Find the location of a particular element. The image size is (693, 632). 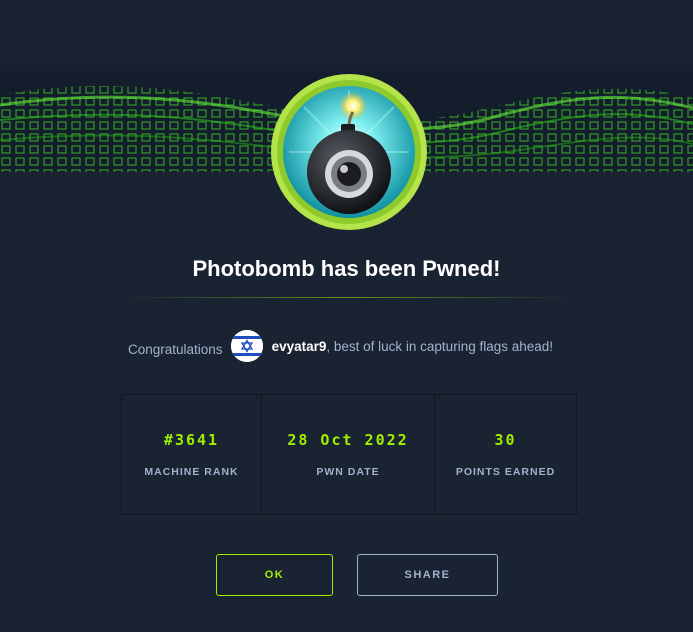

page-title: Photobomb has been Pwned! is located at coordinates (346, 268).